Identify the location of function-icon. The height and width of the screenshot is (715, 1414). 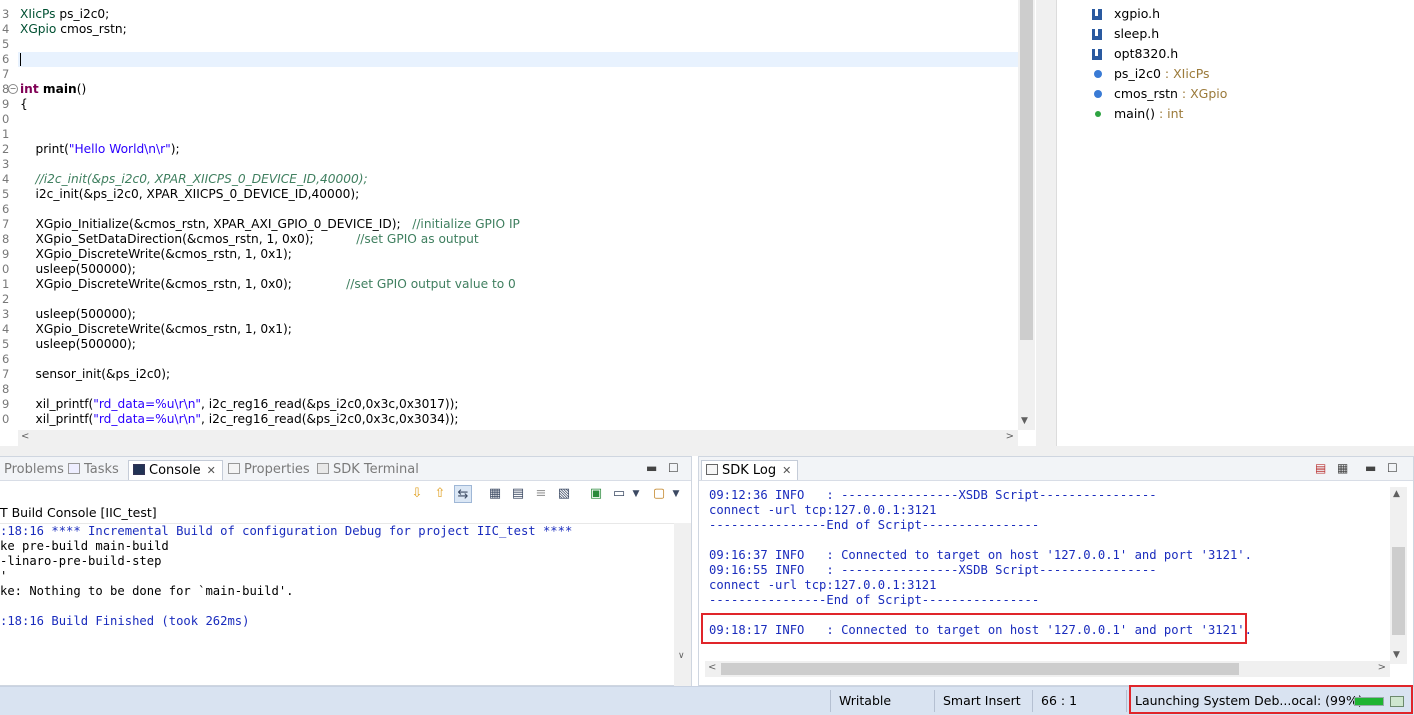
(1098, 114).